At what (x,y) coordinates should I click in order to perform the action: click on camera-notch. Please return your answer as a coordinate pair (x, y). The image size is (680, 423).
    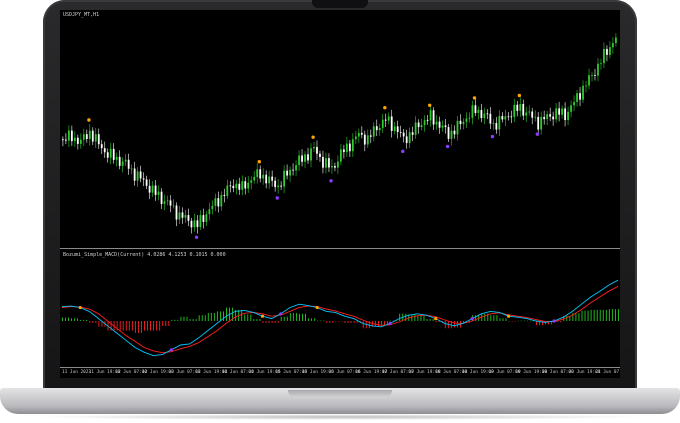
    Looking at the image, I should click on (340, 4).